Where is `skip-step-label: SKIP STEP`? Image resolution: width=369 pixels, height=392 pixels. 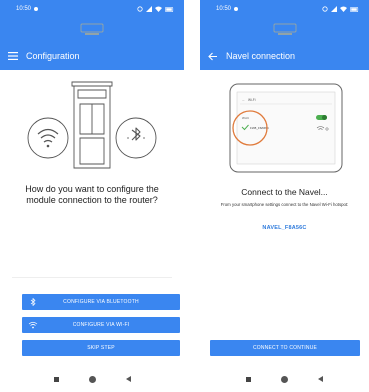 skip-step-label: SKIP STEP is located at coordinates (101, 348).